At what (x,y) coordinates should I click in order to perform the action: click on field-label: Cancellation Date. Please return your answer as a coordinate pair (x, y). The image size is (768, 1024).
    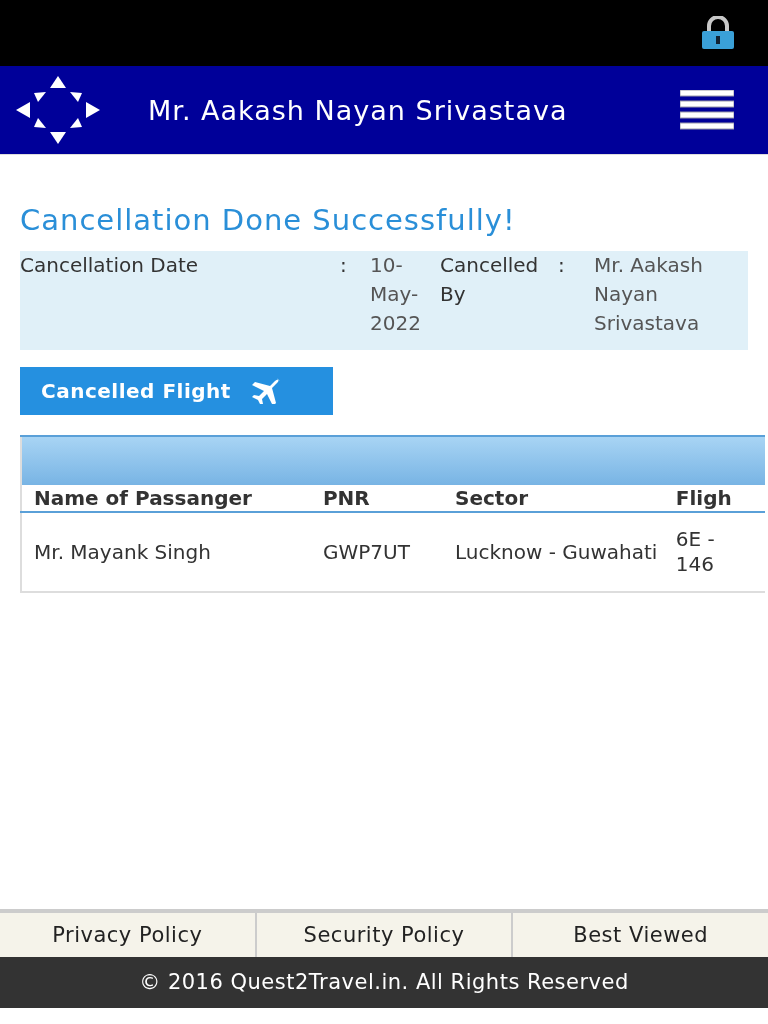
    Looking at the image, I should click on (110, 265).